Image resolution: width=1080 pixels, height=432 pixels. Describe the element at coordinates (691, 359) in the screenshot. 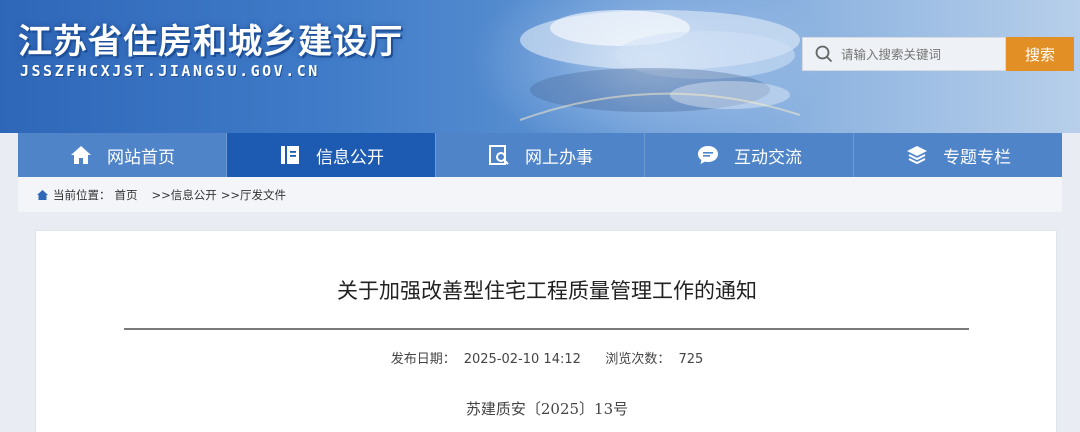

I see `view-count: 725` at that location.